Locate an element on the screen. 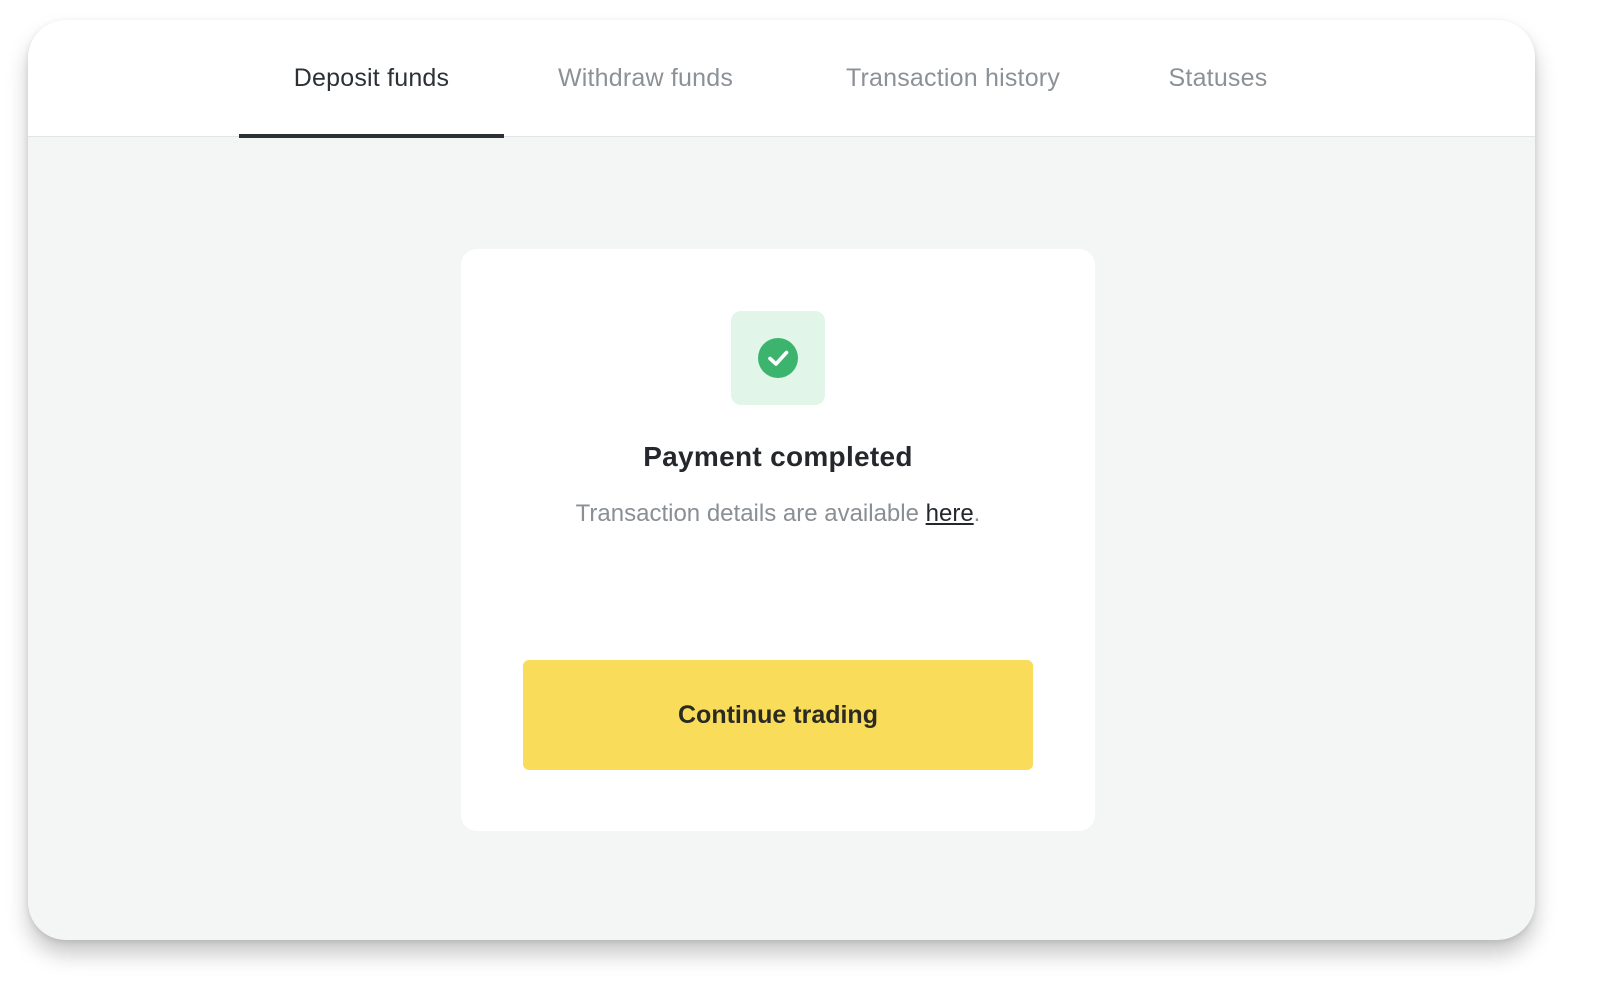 The height and width of the screenshot is (1002, 1600). tab-transaction-history-label: Transaction history is located at coordinates (953, 77).